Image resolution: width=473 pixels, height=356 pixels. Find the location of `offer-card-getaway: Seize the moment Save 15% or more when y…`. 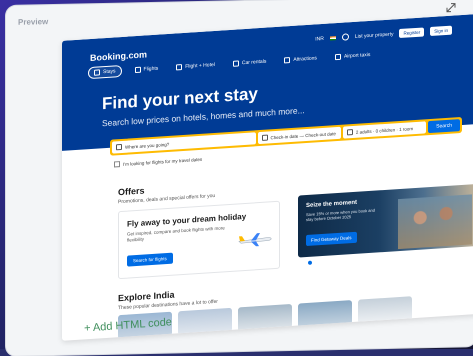

offer-card-getaway: Seize the moment Save 15% or more when y… is located at coordinates (385, 220).